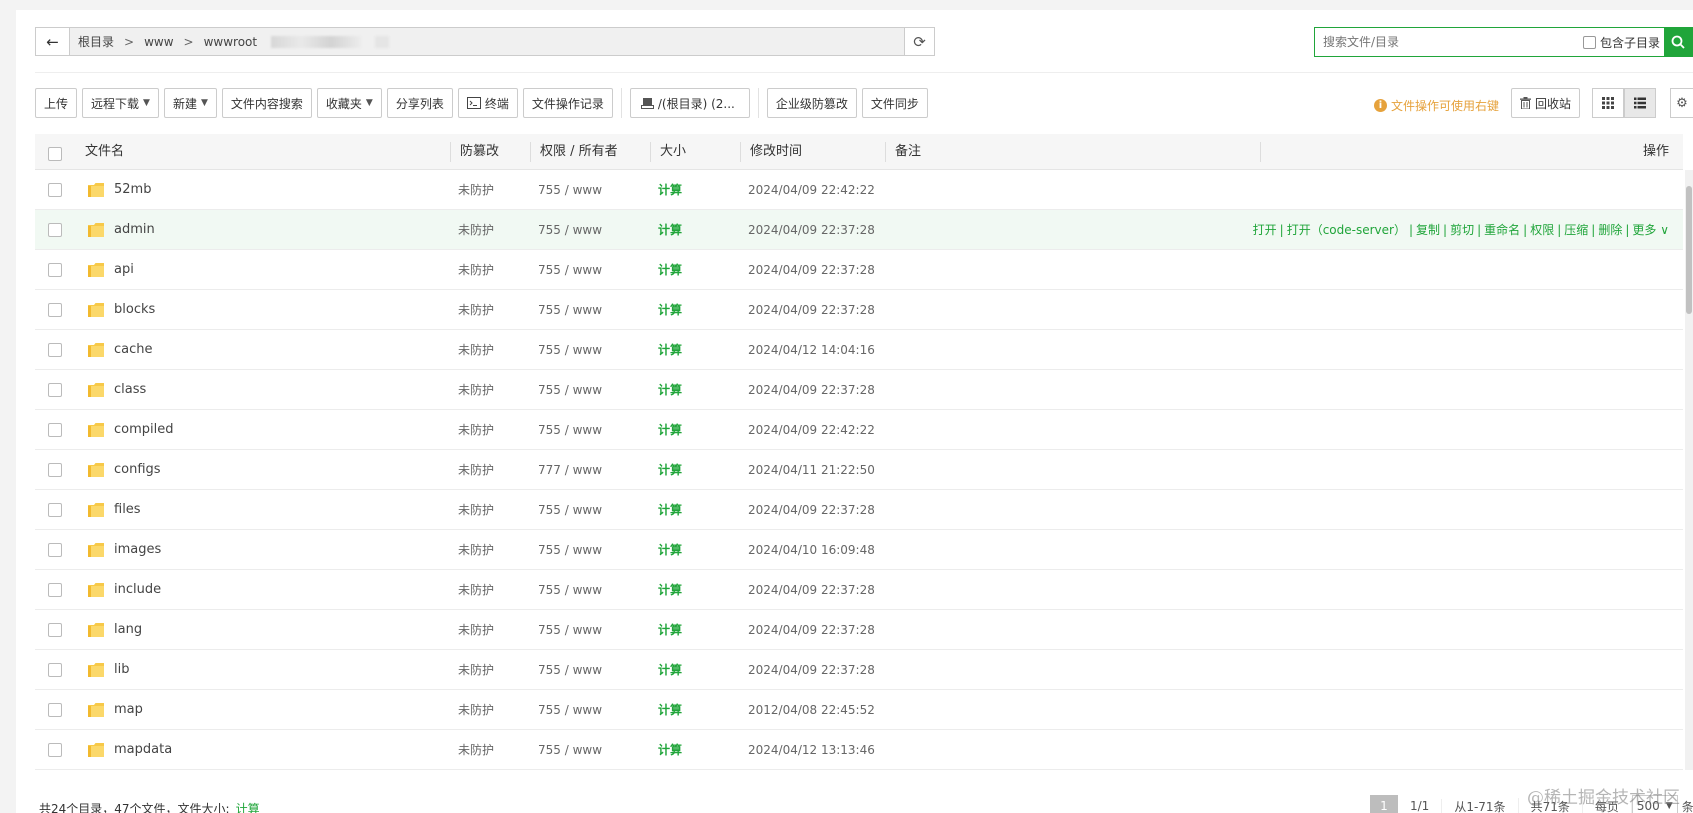 The height and width of the screenshot is (813, 1693). What do you see at coordinates (1644, 230) in the screenshot?
I see `row-action-link: 更多` at bounding box center [1644, 230].